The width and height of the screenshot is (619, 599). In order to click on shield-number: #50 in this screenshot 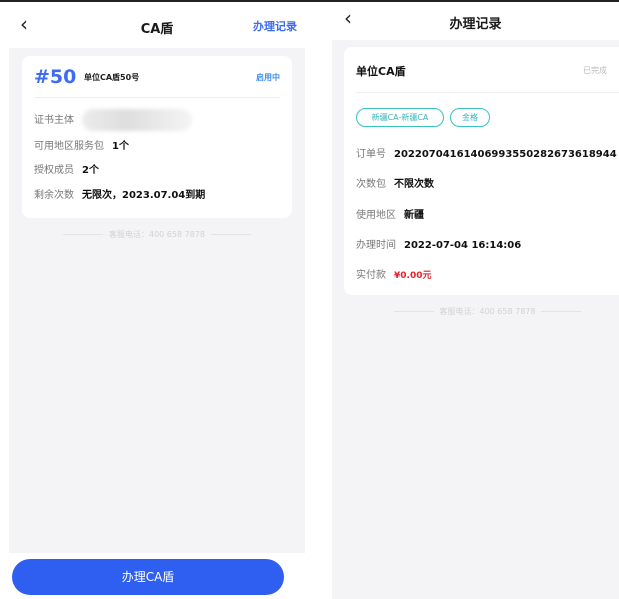, I will do `click(55, 77)`.